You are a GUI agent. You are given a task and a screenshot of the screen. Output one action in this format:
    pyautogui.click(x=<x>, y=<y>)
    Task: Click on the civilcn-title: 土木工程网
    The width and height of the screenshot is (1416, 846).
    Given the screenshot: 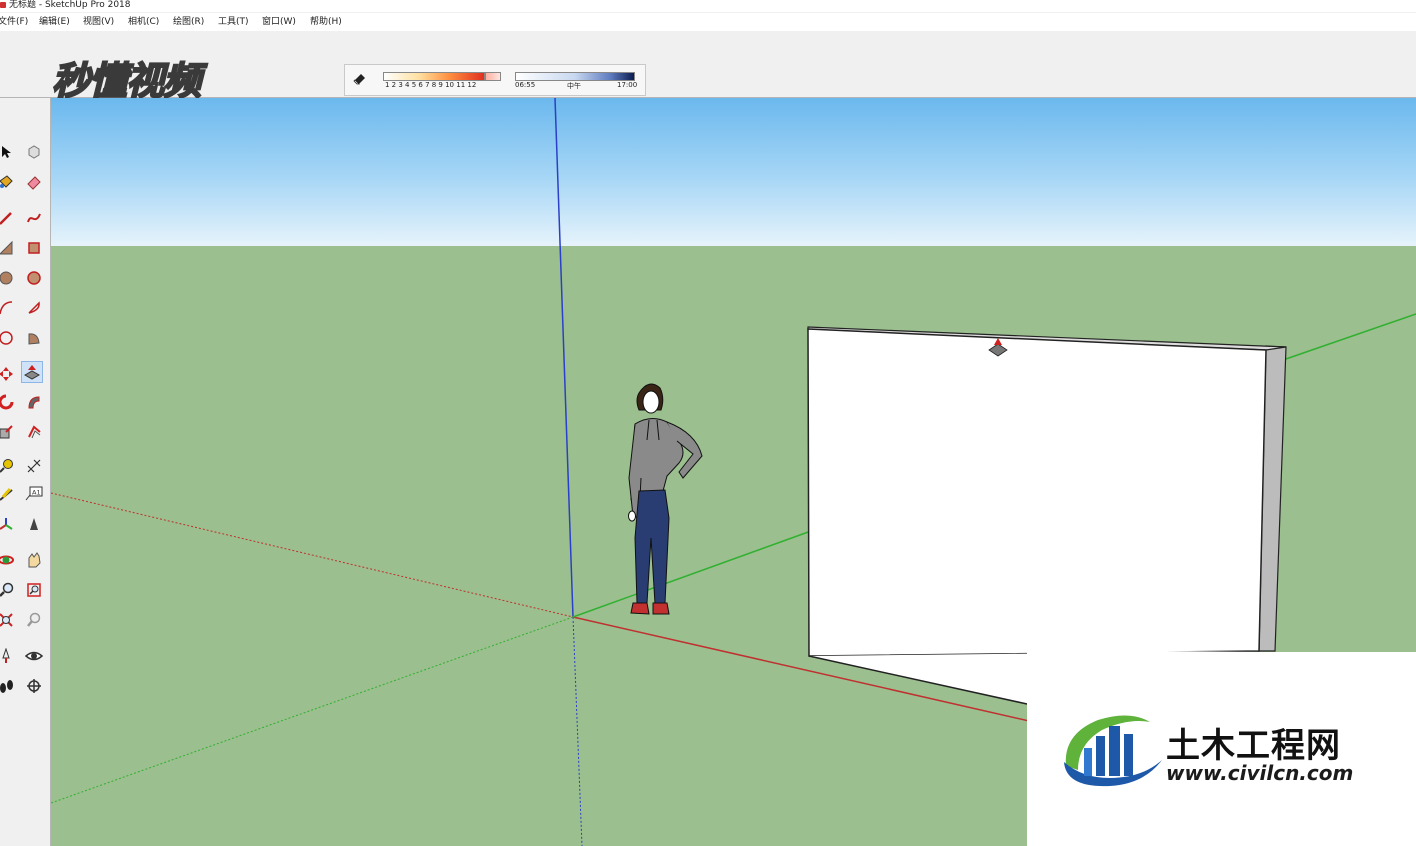 What is the action you would take?
    pyautogui.click(x=1253, y=746)
    